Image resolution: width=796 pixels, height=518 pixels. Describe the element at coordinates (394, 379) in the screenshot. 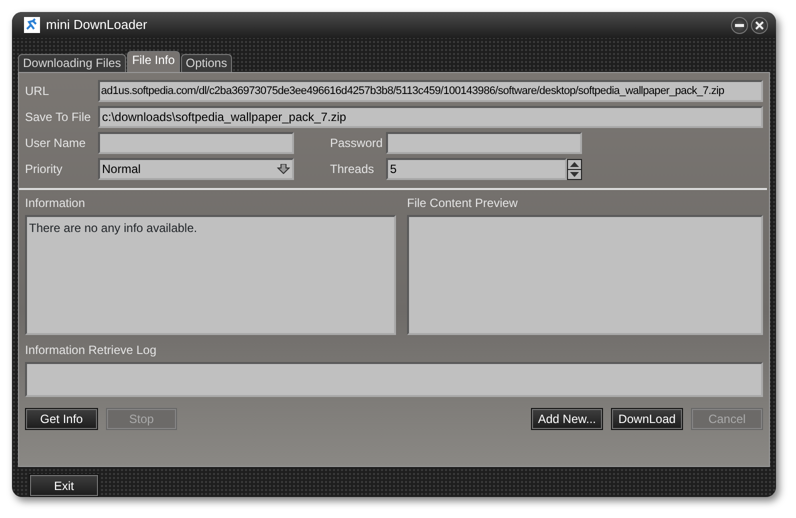

I see `log-field` at that location.